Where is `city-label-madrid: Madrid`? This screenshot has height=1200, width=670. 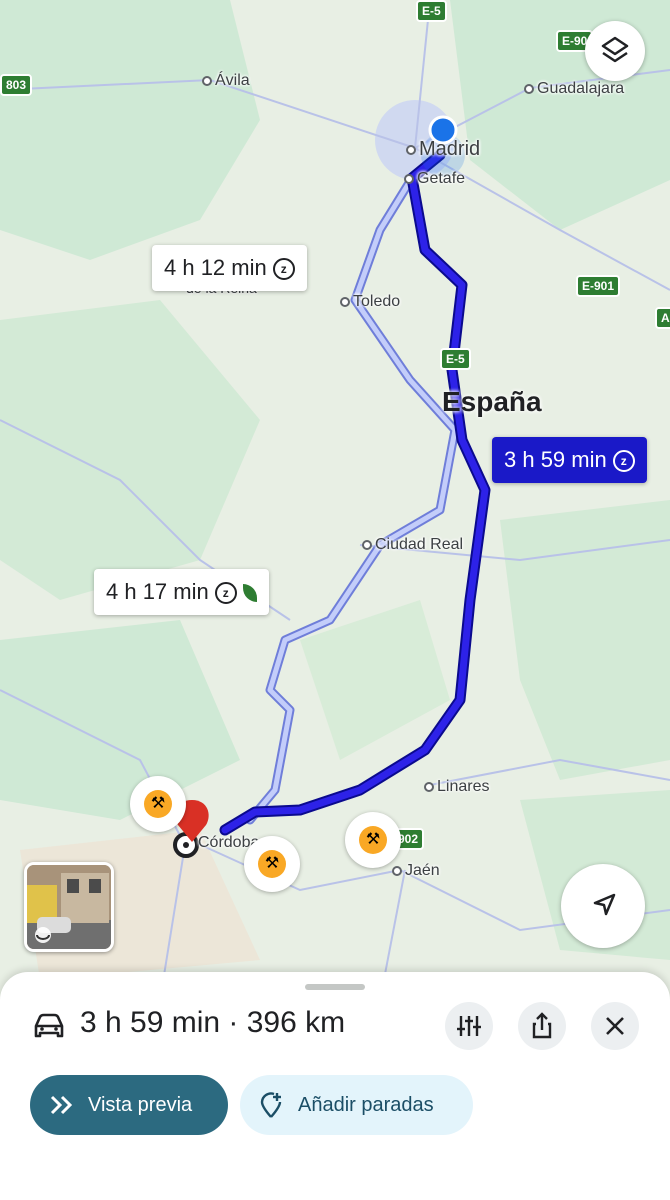 city-label-madrid: Madrid is located at coordinates (443, 149).